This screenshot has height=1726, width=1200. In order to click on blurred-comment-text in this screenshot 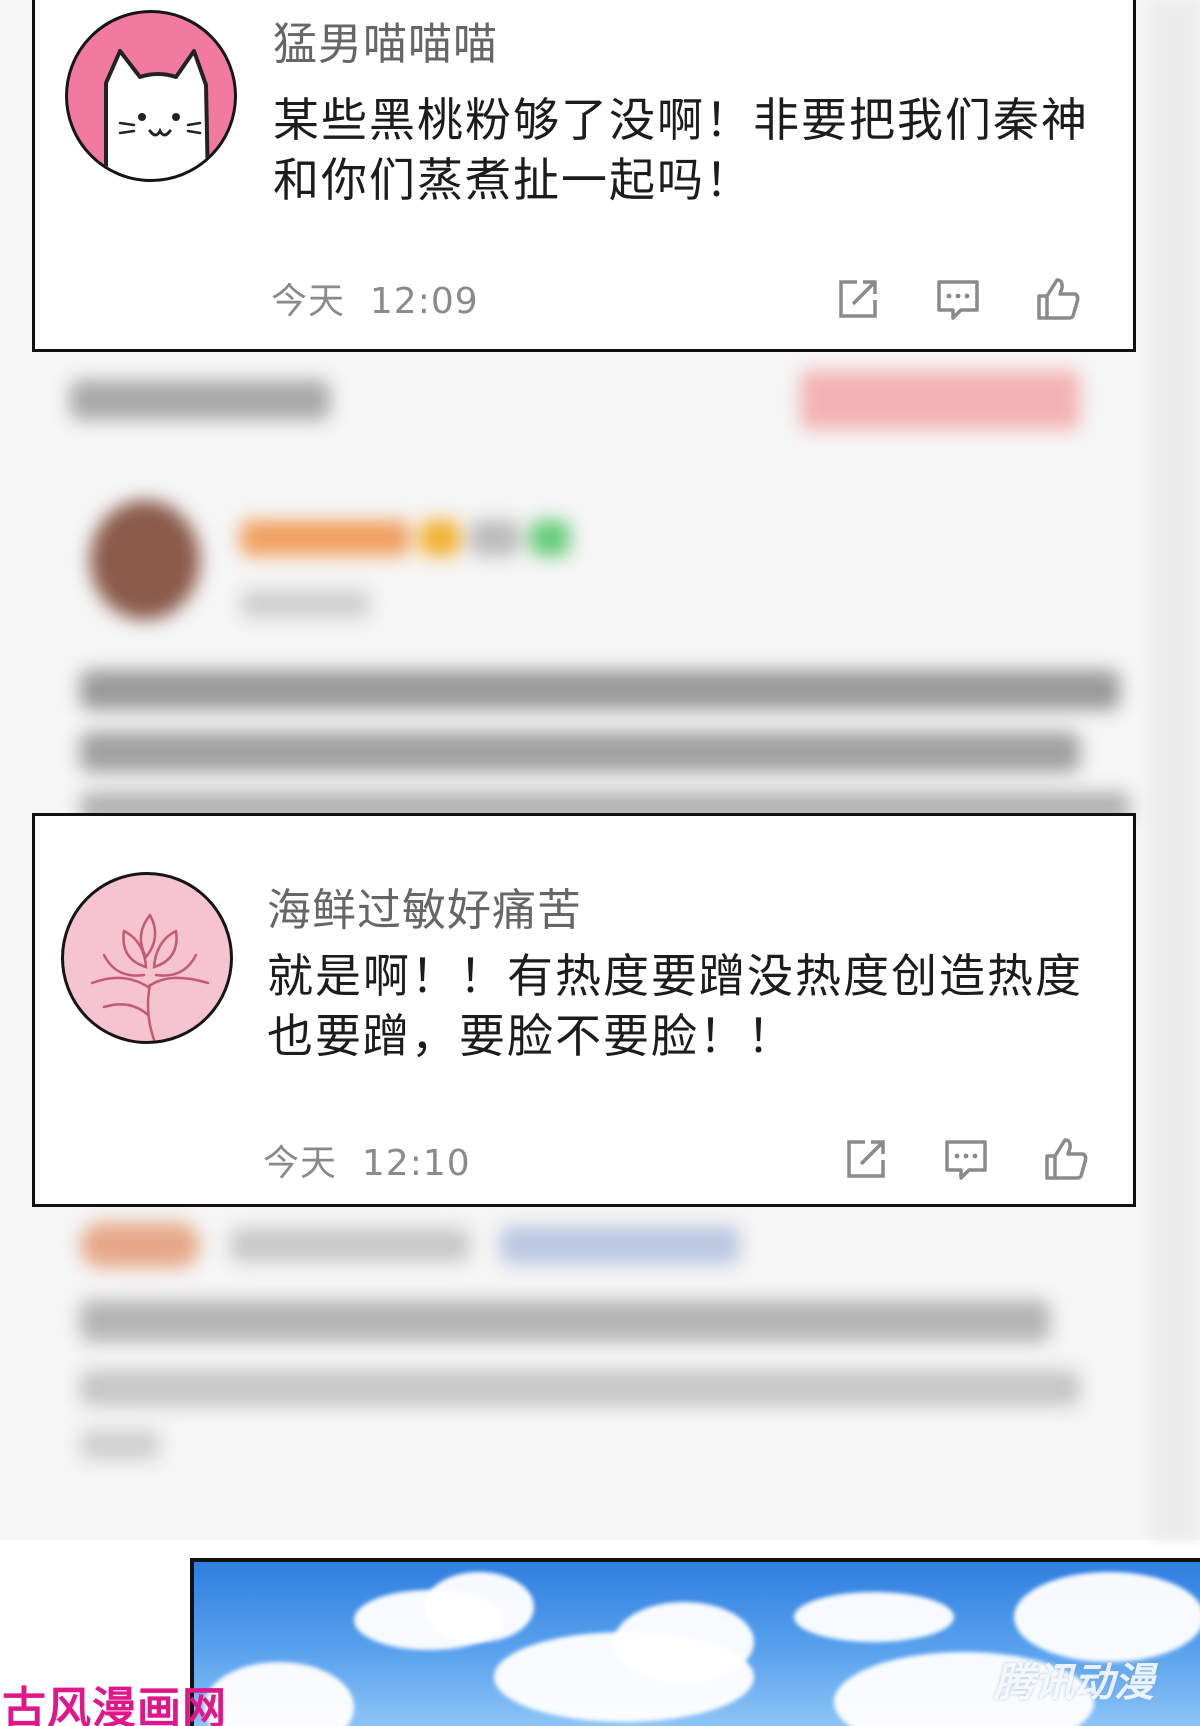, I will do `click(610, 741)`.